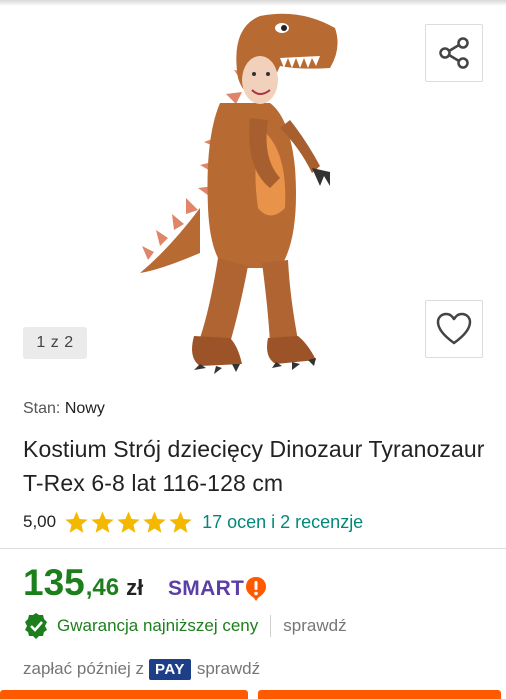 The image size is (506, 699). I want to click on smart-label: SMART, so click(206, 588).